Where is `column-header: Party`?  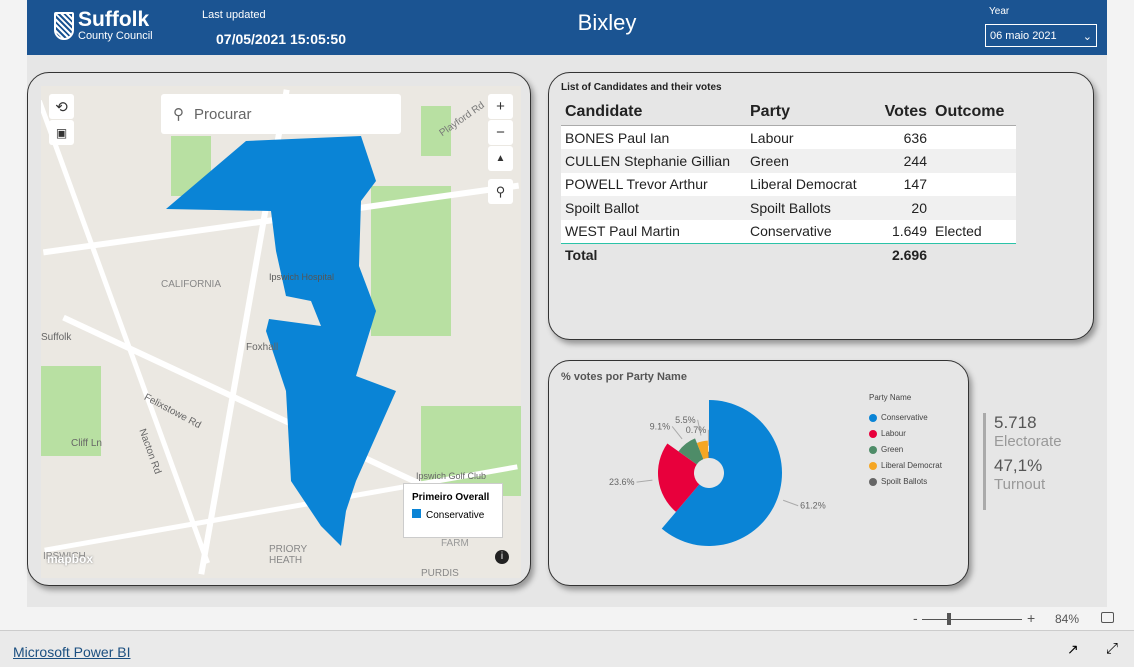
column-header: Party is located at coordinates (808, 112).